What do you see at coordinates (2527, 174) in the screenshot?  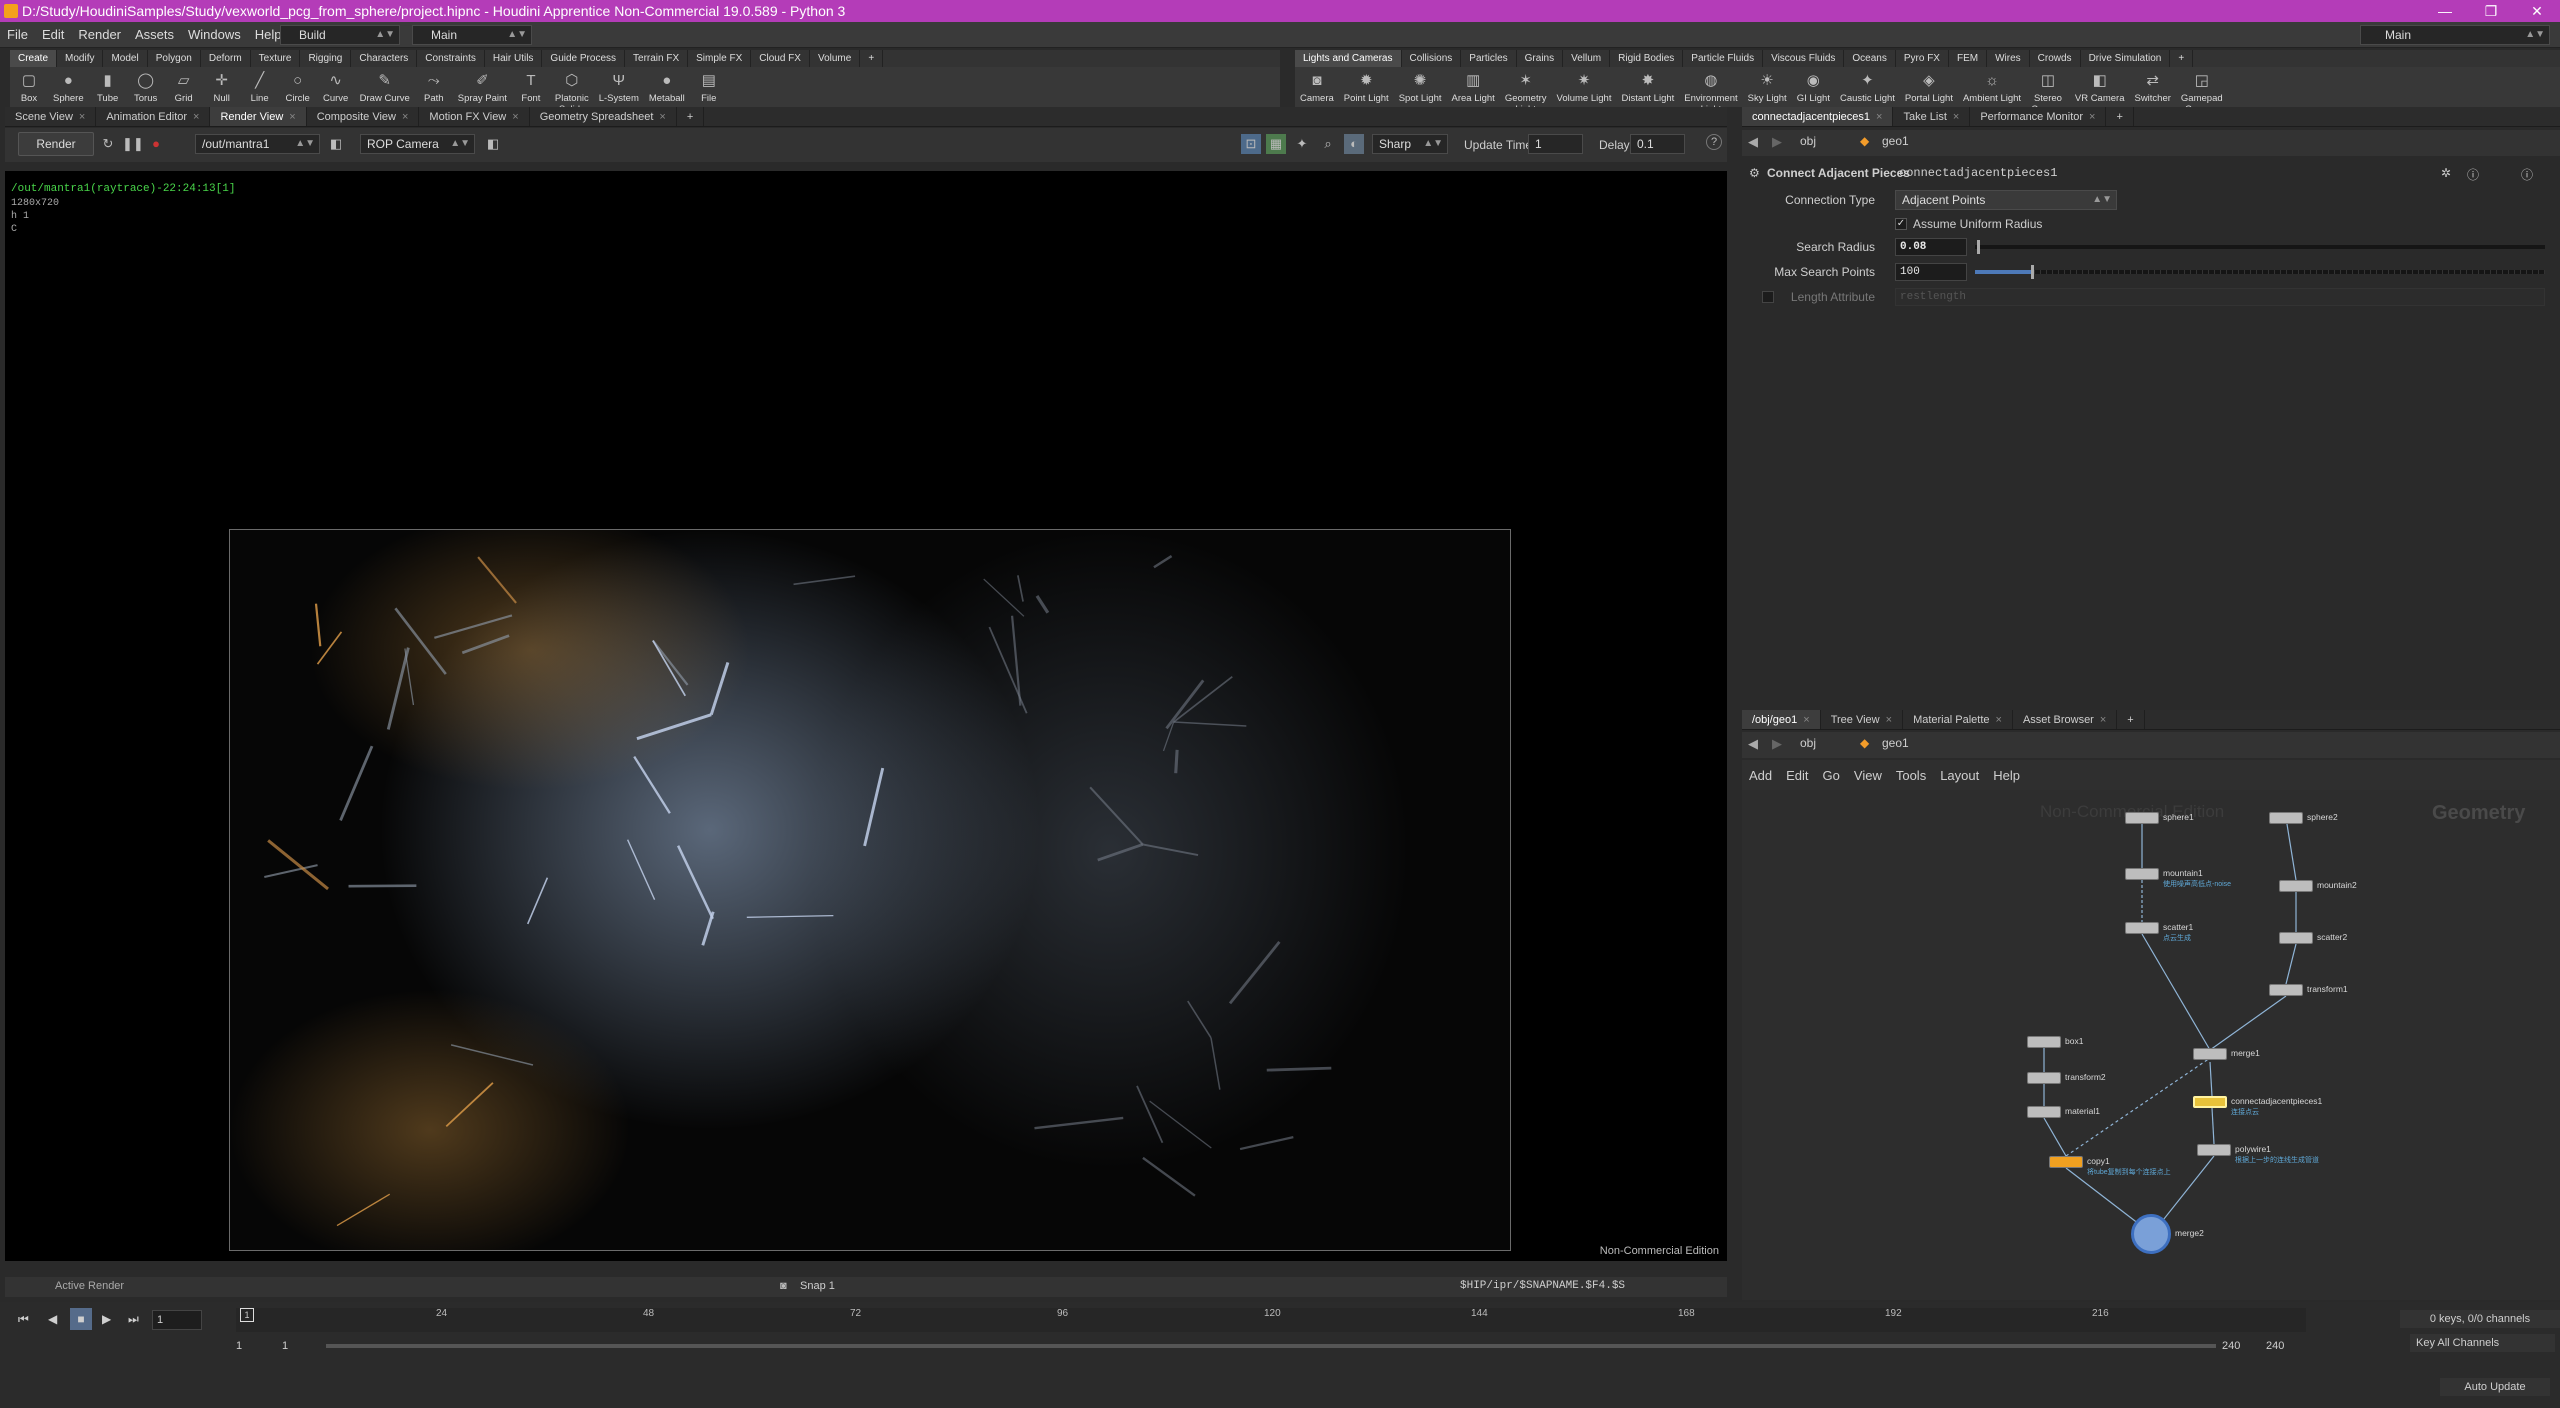 I see `info-icon: ⓘ` at bounding box center [2527, 174].